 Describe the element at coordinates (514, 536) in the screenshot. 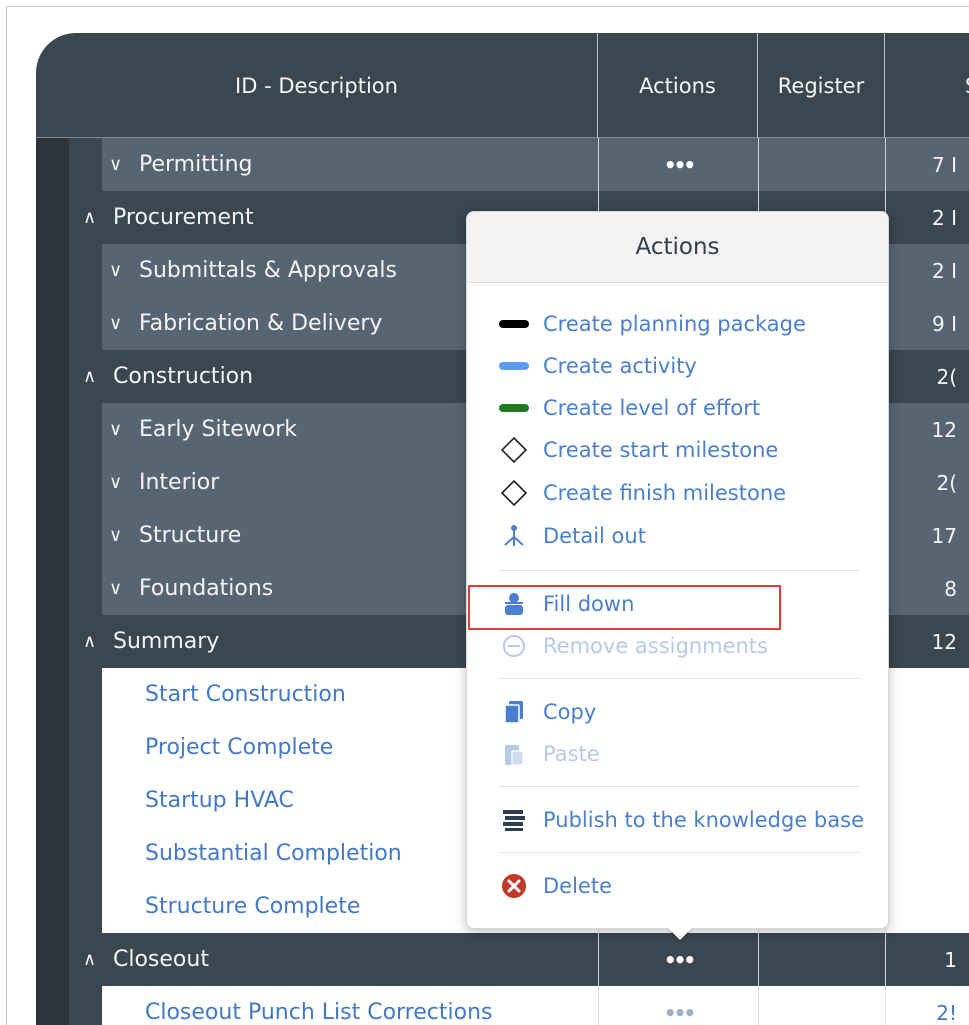

I see `hierarchy-icon` at that location.